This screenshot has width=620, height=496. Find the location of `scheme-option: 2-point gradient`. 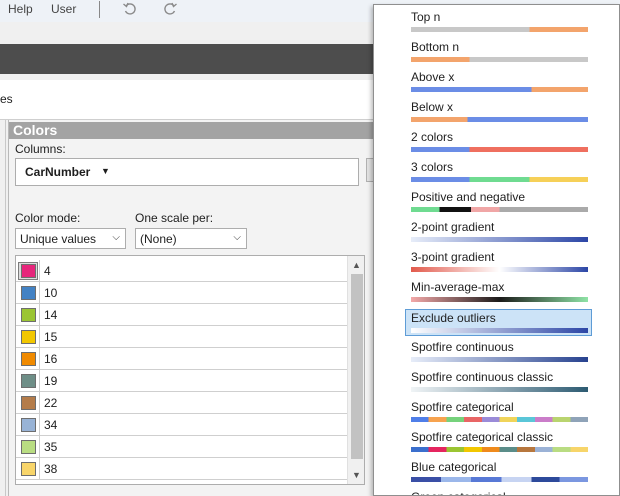

scheme-option: 2-point gradient is located at coordinates (498, 232).